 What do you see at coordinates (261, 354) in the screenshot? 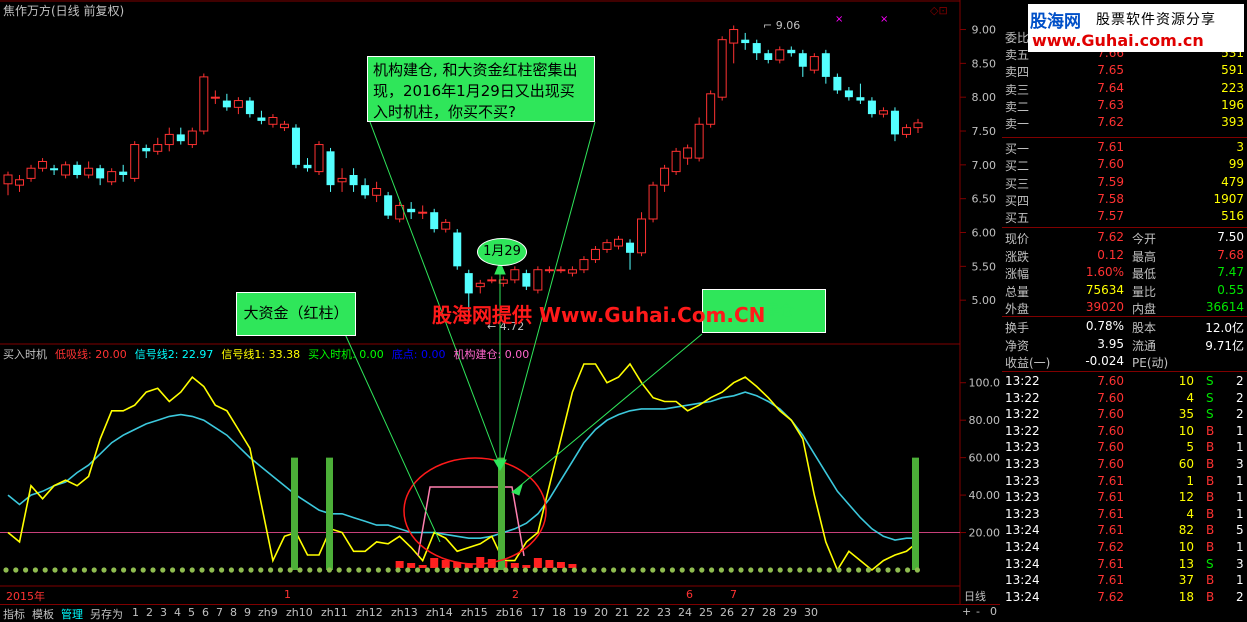
I see `legend-item: 信号线1: 33.38` at bounding box center [261, 354].